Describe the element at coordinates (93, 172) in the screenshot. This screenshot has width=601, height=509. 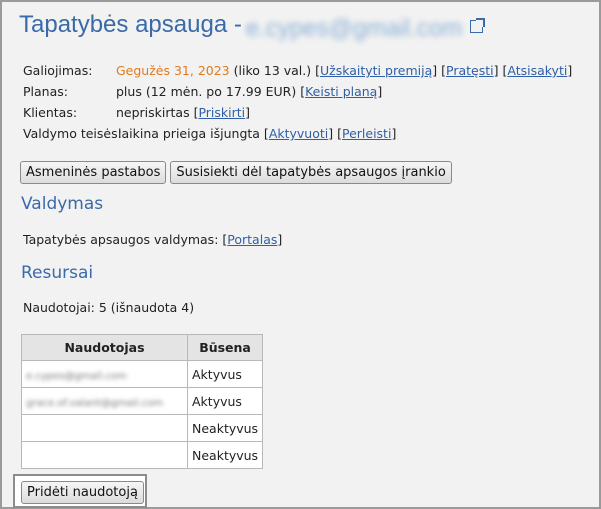
I see `personal-notes-button: Asmeninės pastabos` at that location.